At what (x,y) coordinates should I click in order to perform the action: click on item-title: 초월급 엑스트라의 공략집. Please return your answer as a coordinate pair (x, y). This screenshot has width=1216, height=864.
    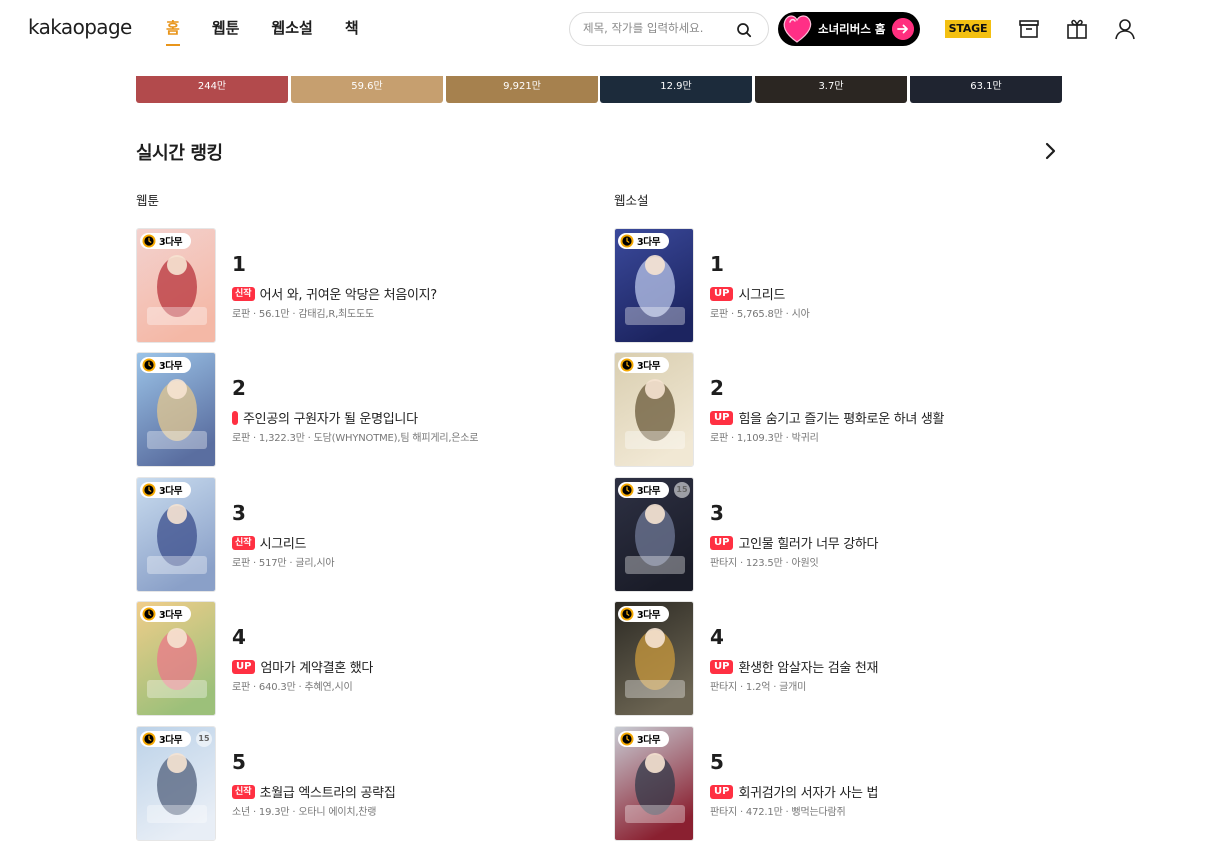
    Looking at the image, I should click on (328, 791).